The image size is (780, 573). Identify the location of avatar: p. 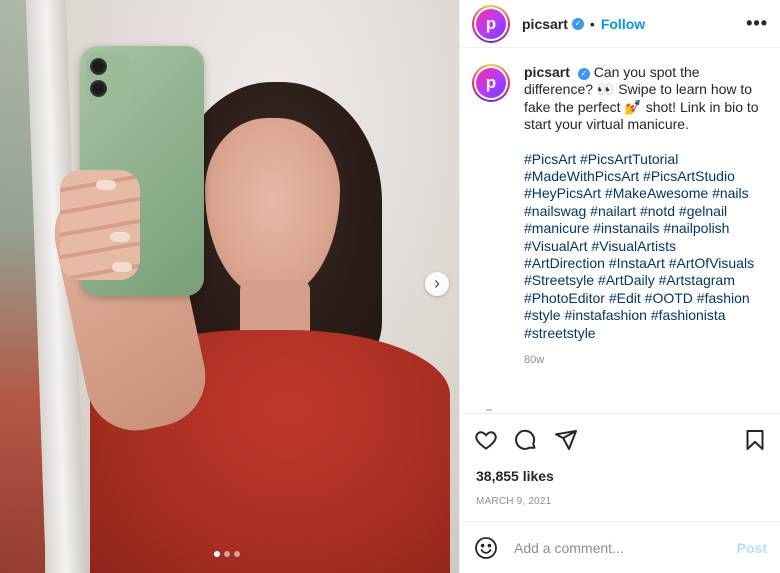
(491, 23).